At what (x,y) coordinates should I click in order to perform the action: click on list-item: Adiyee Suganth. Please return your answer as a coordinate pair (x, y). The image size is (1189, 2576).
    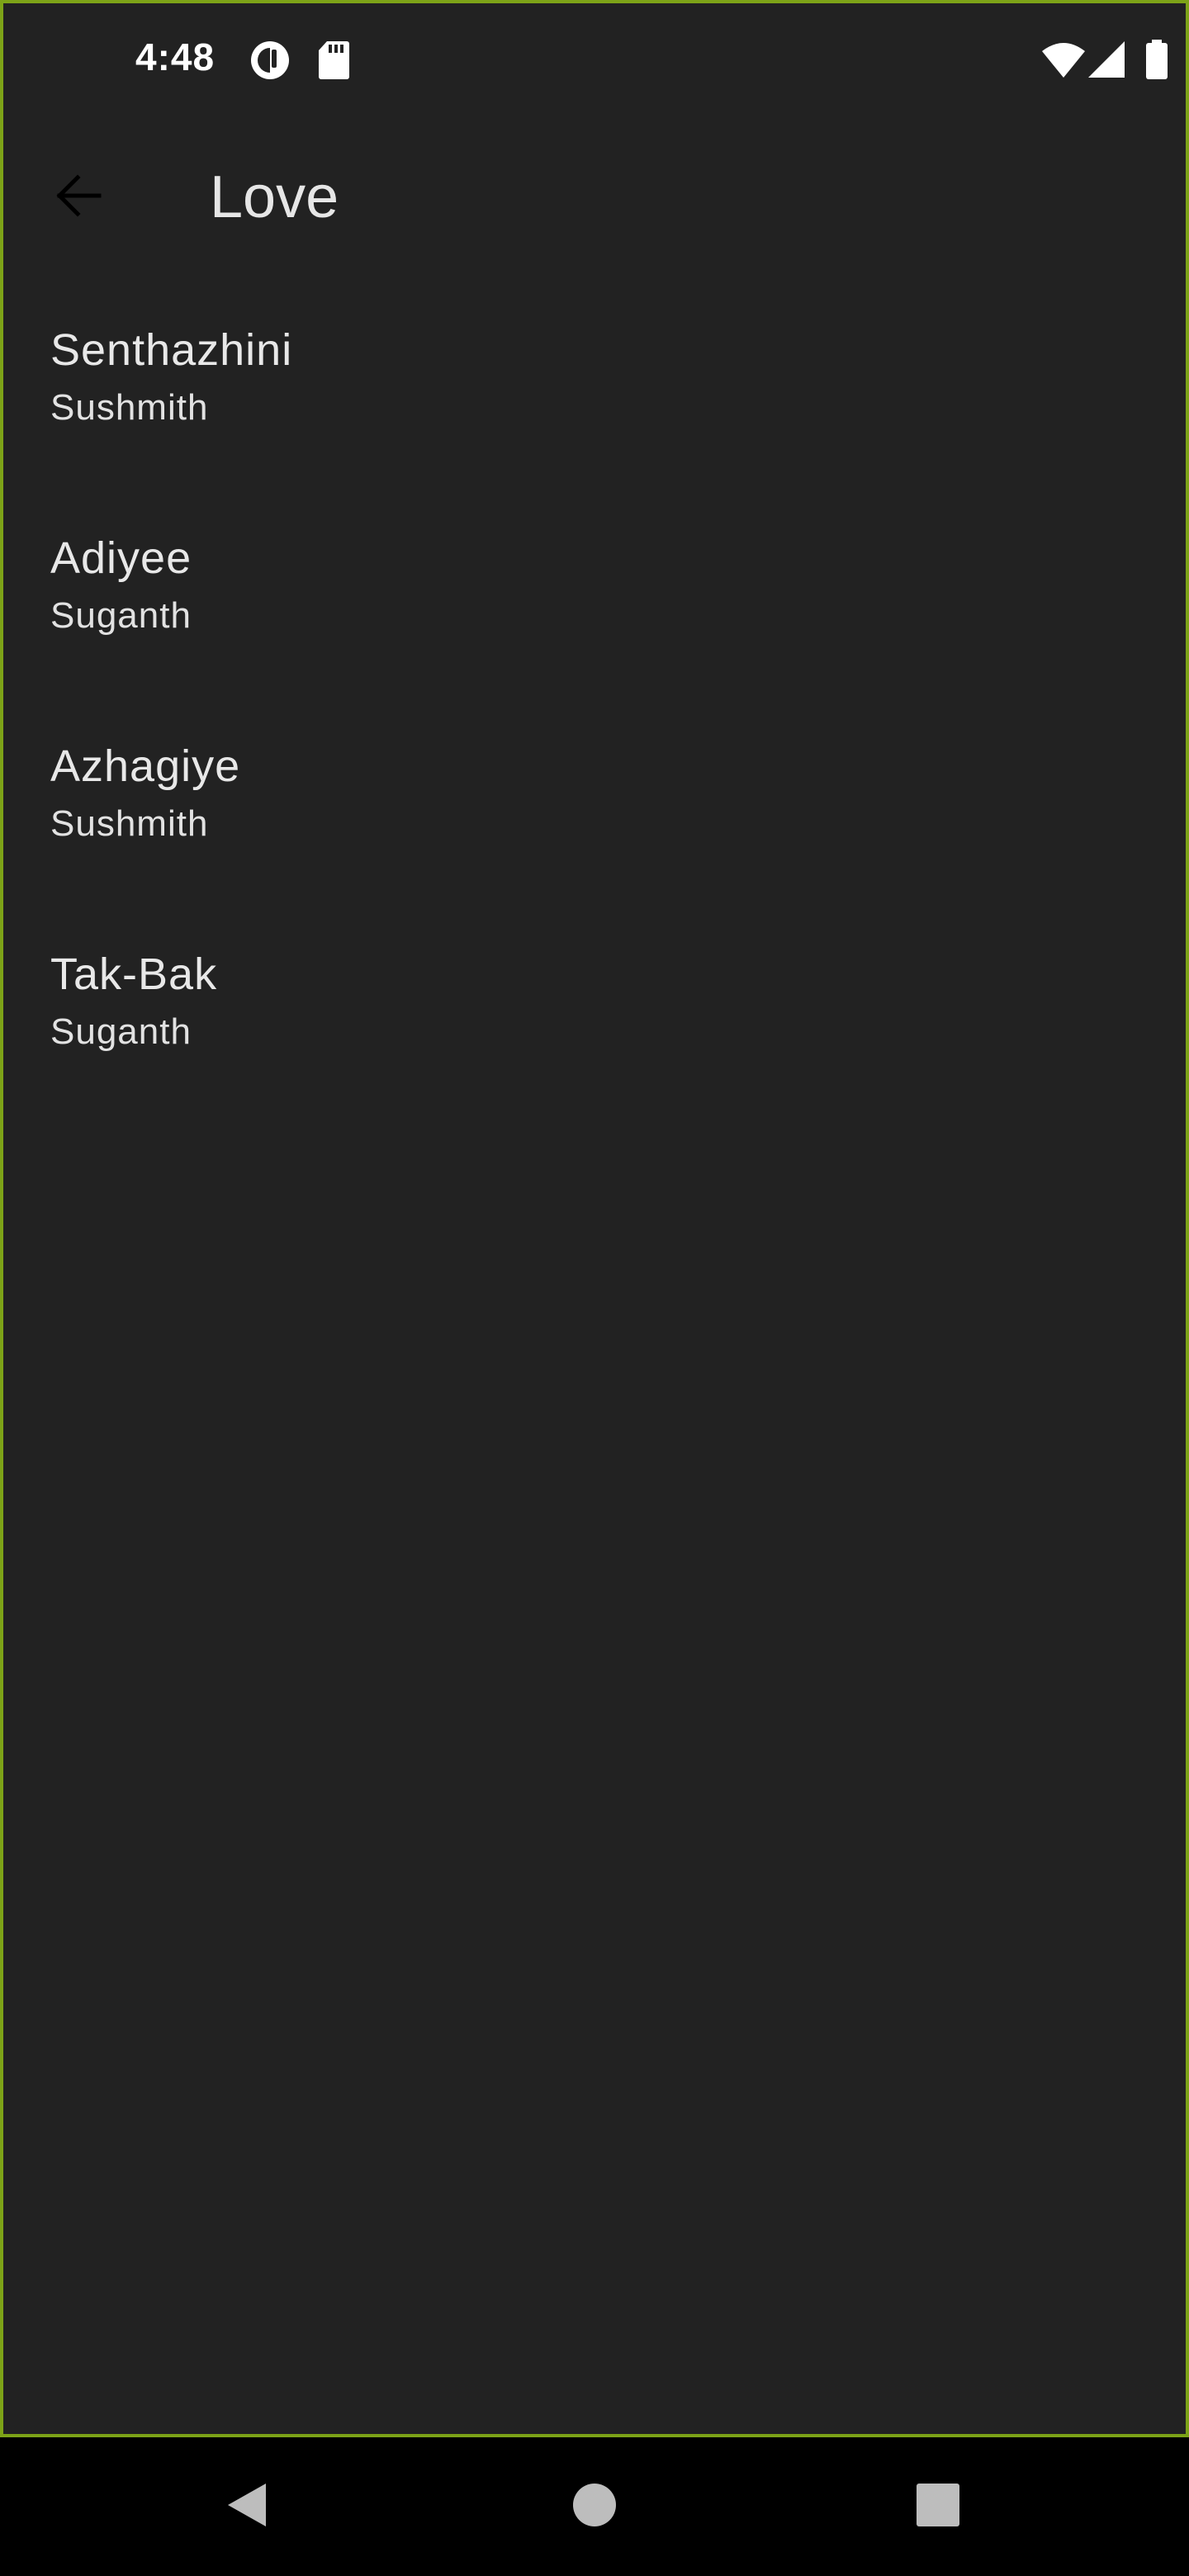
    Looking at the image, I should click on (594, 613).